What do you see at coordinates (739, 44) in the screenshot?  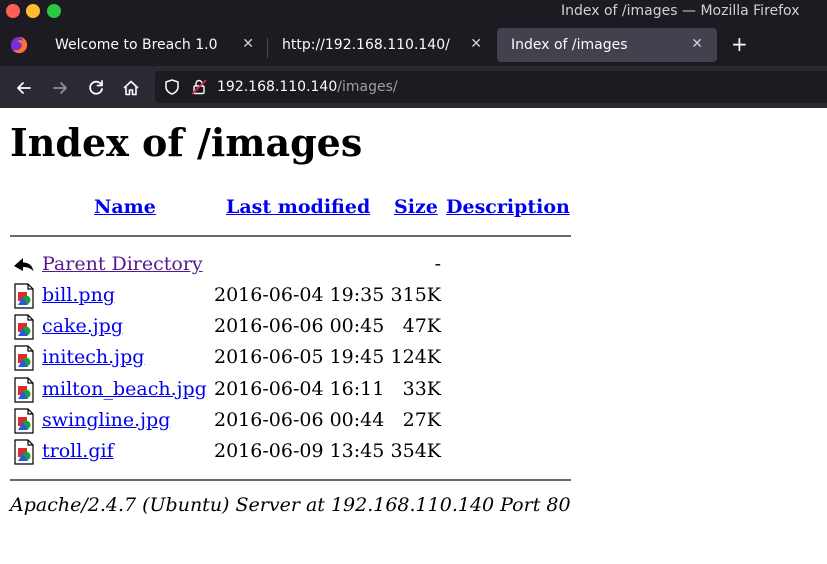 I see `new-tab-button: +` at bounding box center [739, 44].